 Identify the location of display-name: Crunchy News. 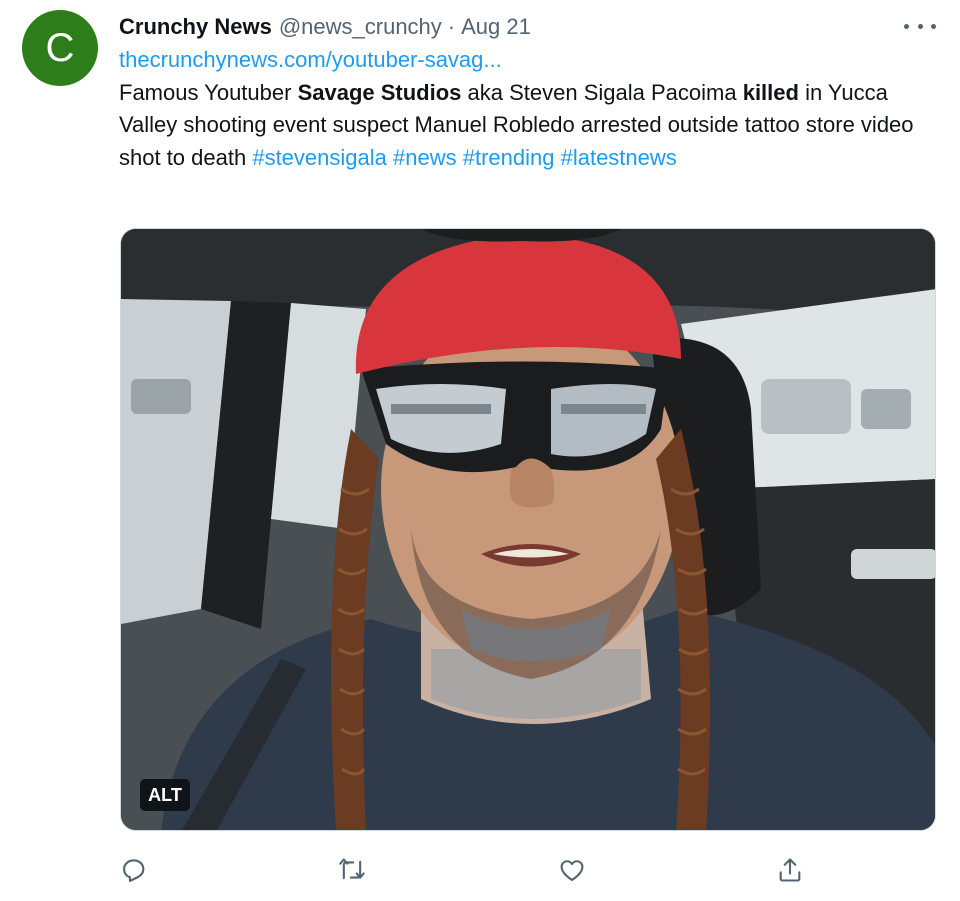
(195, 27).